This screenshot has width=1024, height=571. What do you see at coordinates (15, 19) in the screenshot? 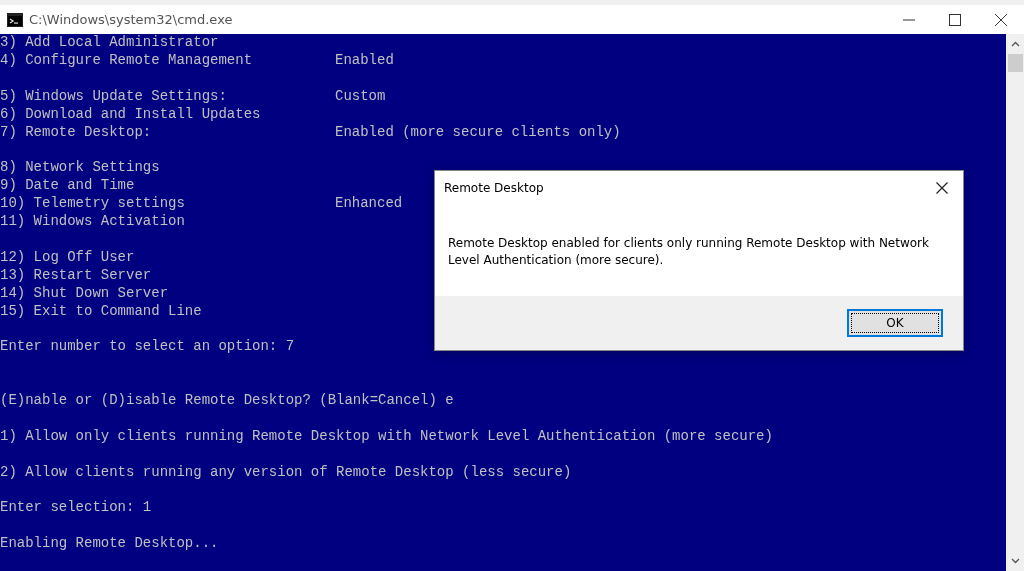
I see `console-icon` at bounding box center [15, 19].